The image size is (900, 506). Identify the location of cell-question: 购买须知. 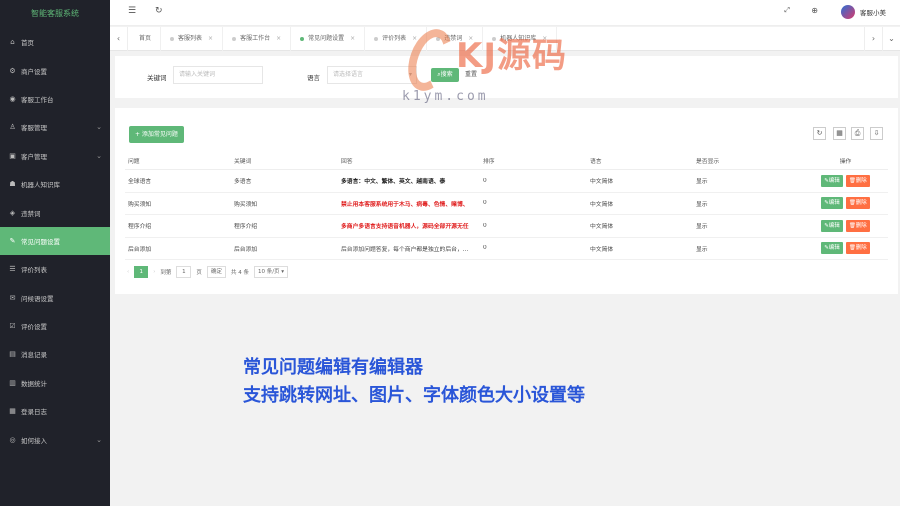
(140, 204).